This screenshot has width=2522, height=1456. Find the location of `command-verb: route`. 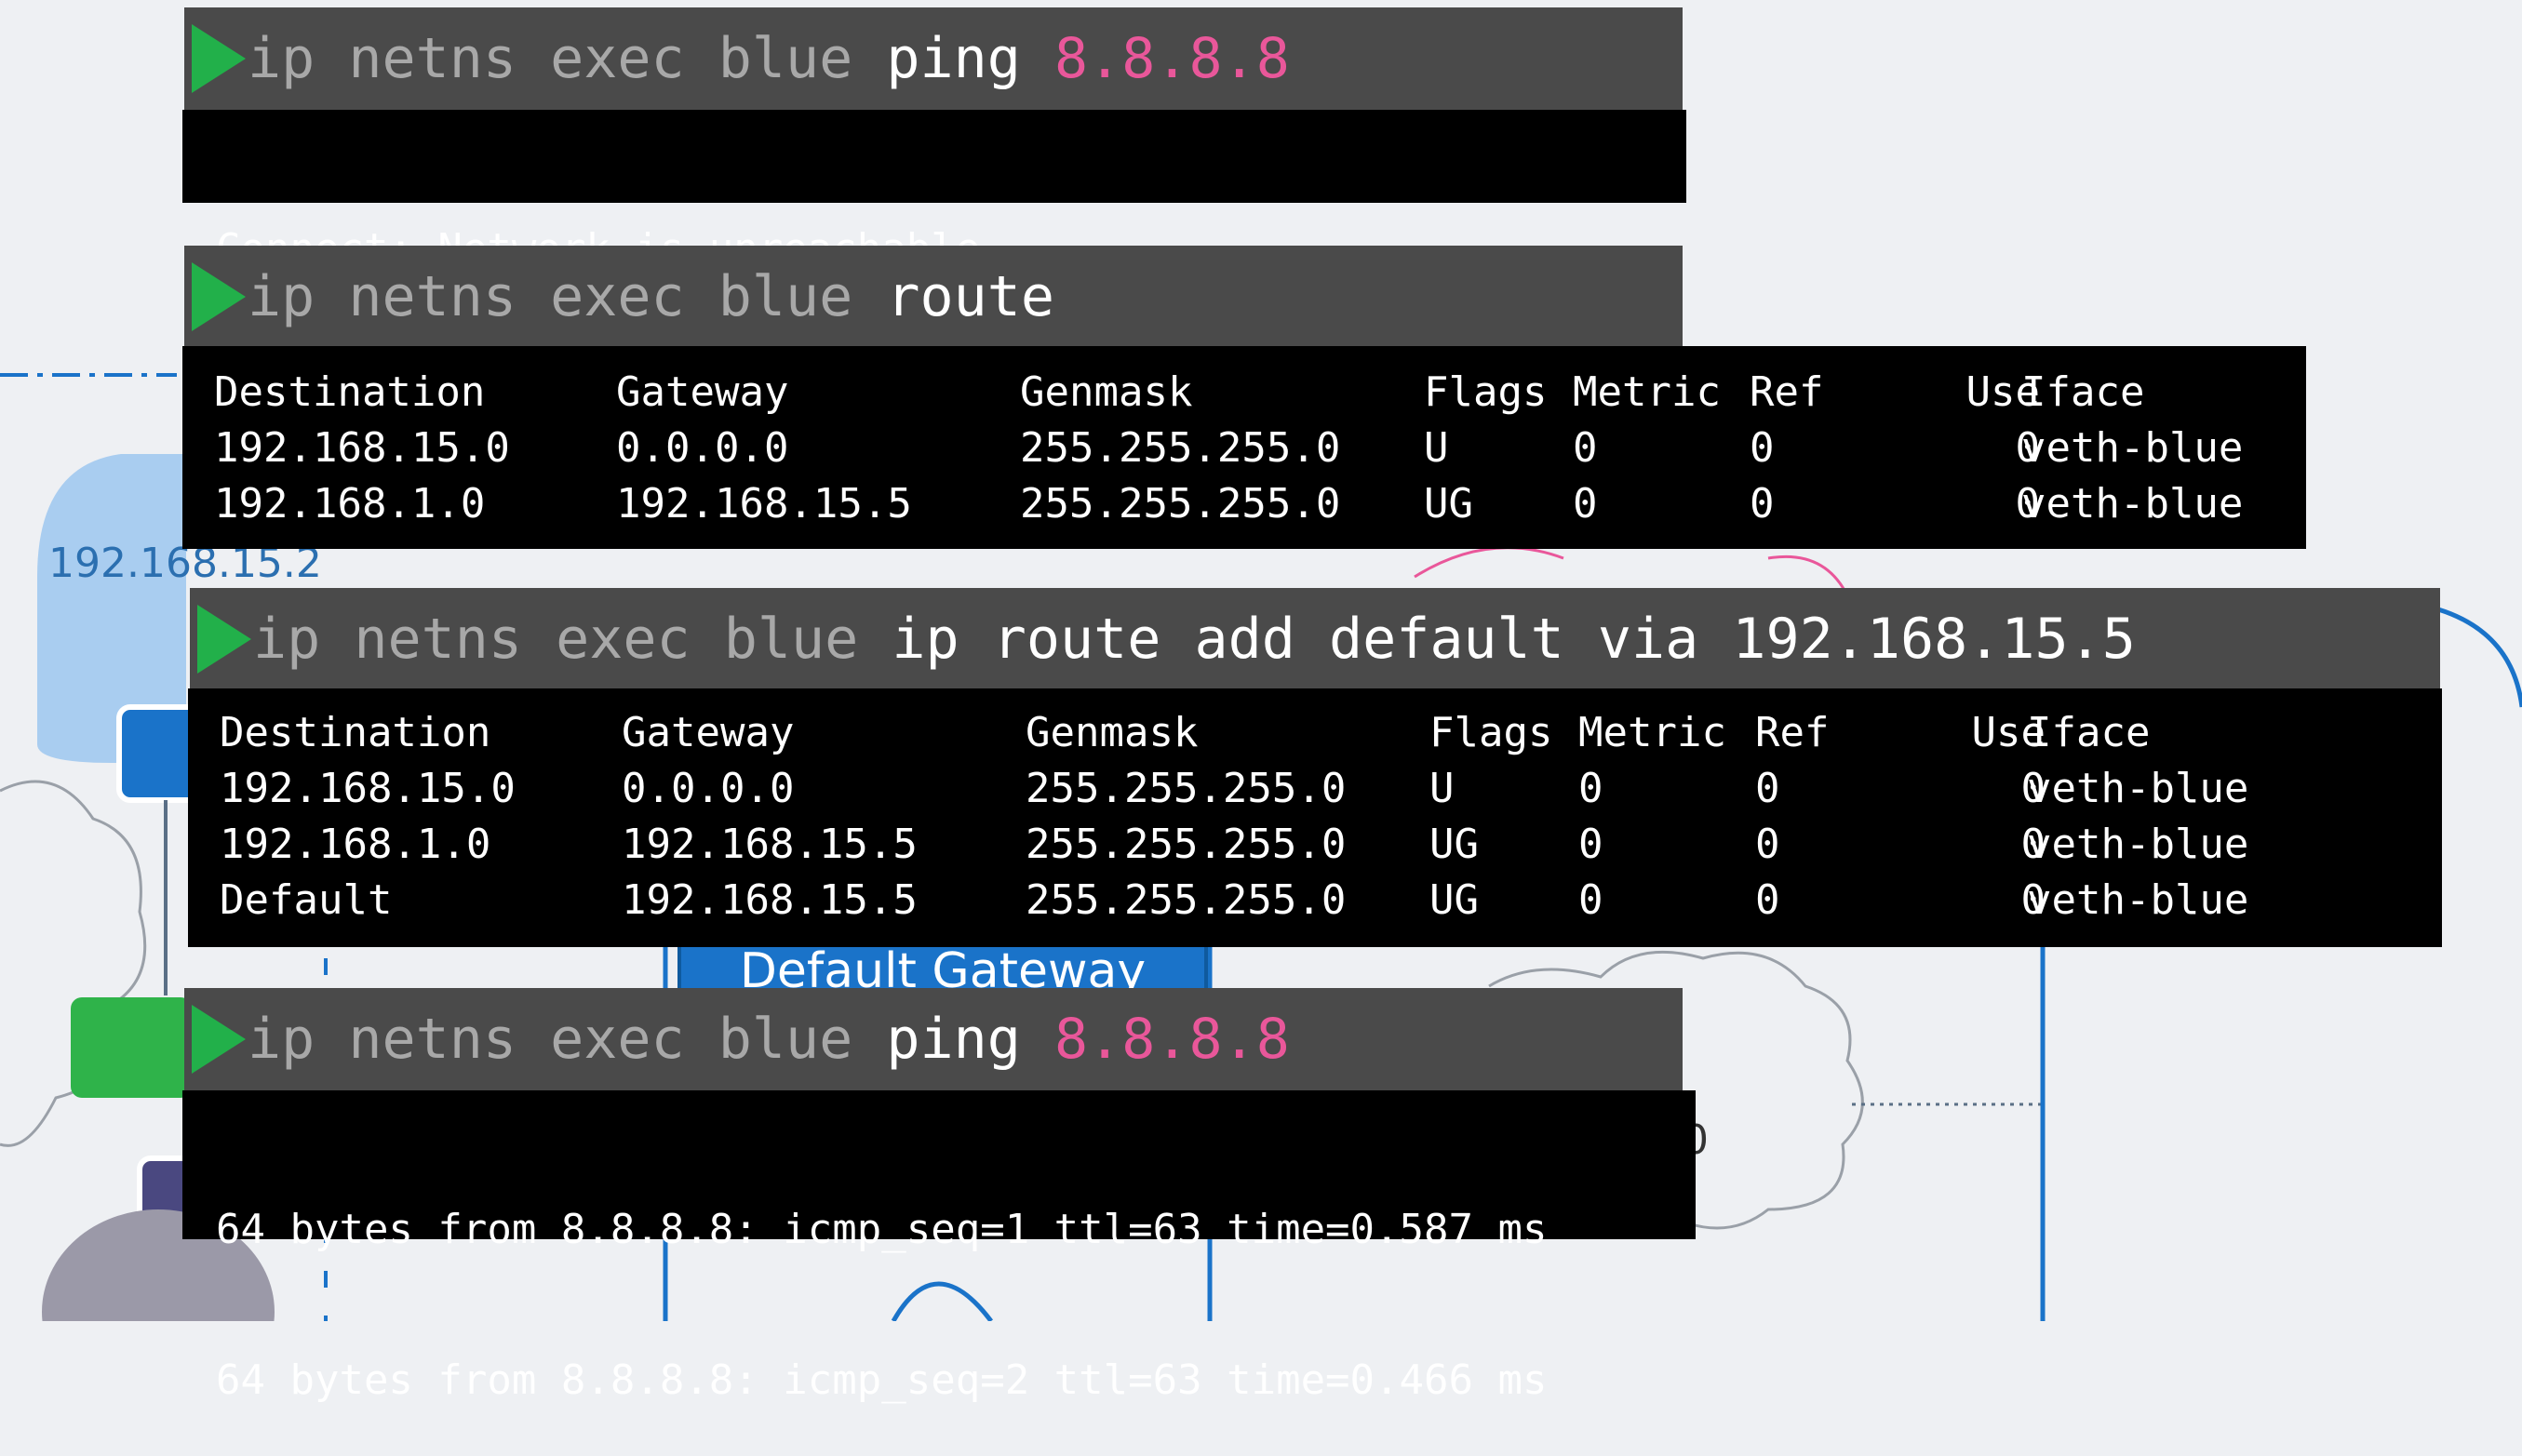

command-verb: route is located at coordinates (970, 296).